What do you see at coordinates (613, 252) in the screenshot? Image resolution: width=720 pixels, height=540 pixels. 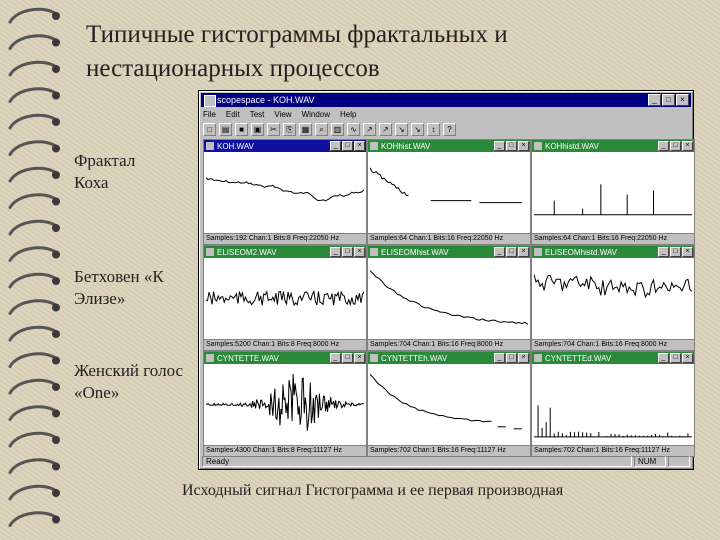 I see `child-window-titlebar: ELISEOMhistd.WAV _ □ ×` at bounding box center [613, 252].